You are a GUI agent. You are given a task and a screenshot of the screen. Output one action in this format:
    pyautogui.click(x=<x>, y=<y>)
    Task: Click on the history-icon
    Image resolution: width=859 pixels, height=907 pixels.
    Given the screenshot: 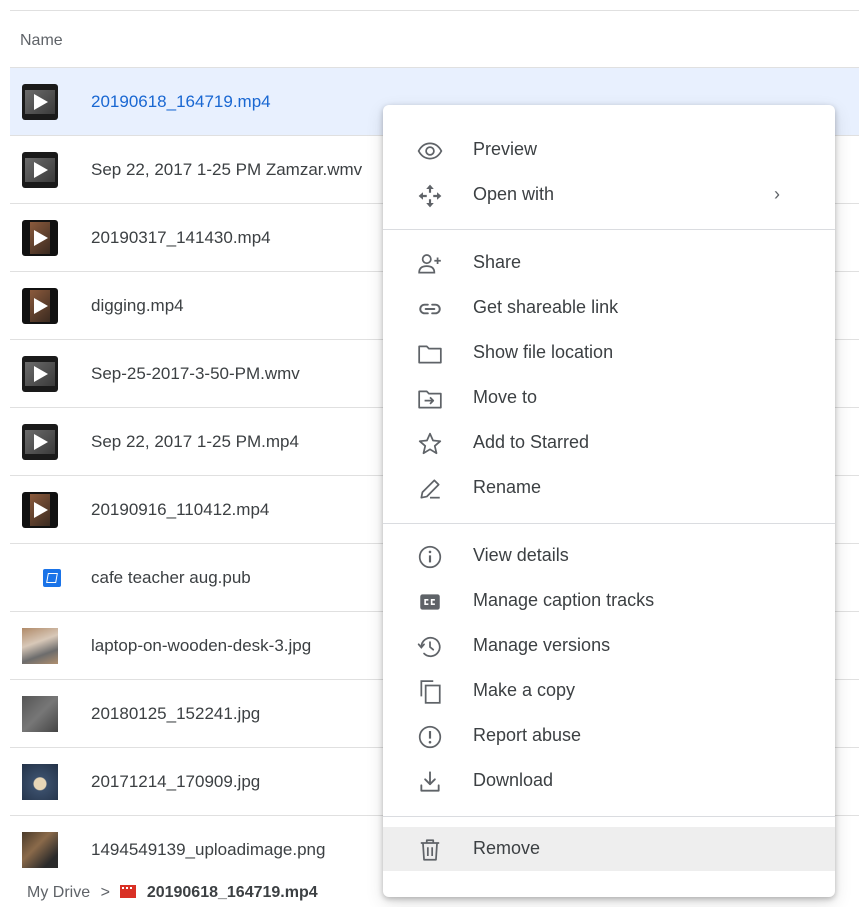 What is the action you would take?
    pyautogui.click(x=430, y=647)
    